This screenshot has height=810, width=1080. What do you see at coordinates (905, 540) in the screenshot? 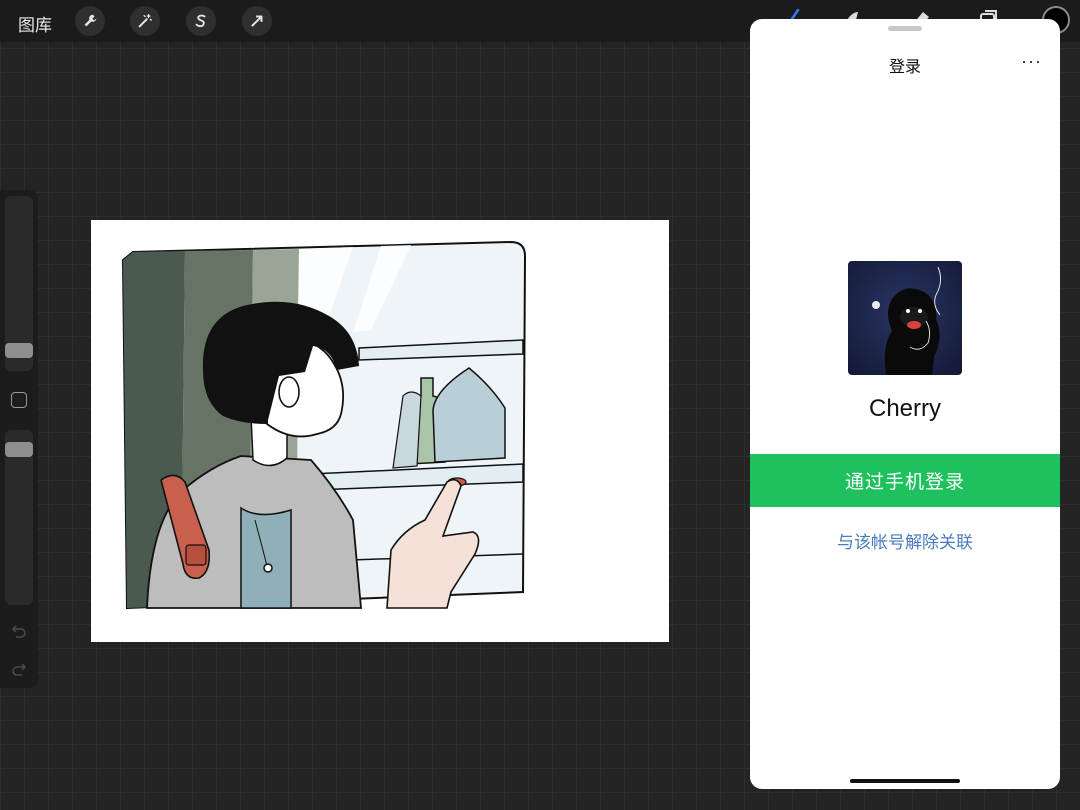
I see `unlink-account-link: 与该帐号解除关联` at bounding box center [905, 540].